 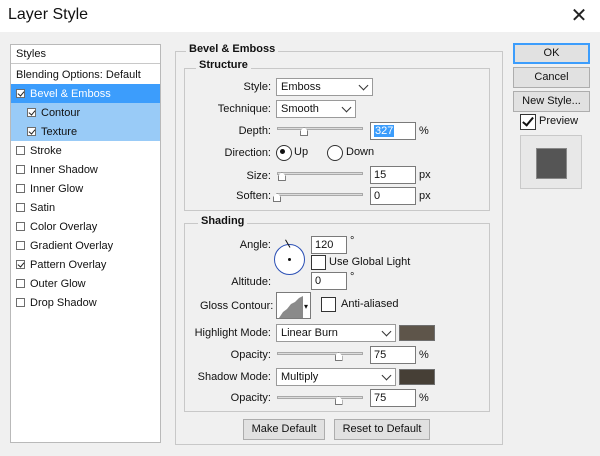 I want to click on anti-aliased-checkbox, so click(x=328, y=304).